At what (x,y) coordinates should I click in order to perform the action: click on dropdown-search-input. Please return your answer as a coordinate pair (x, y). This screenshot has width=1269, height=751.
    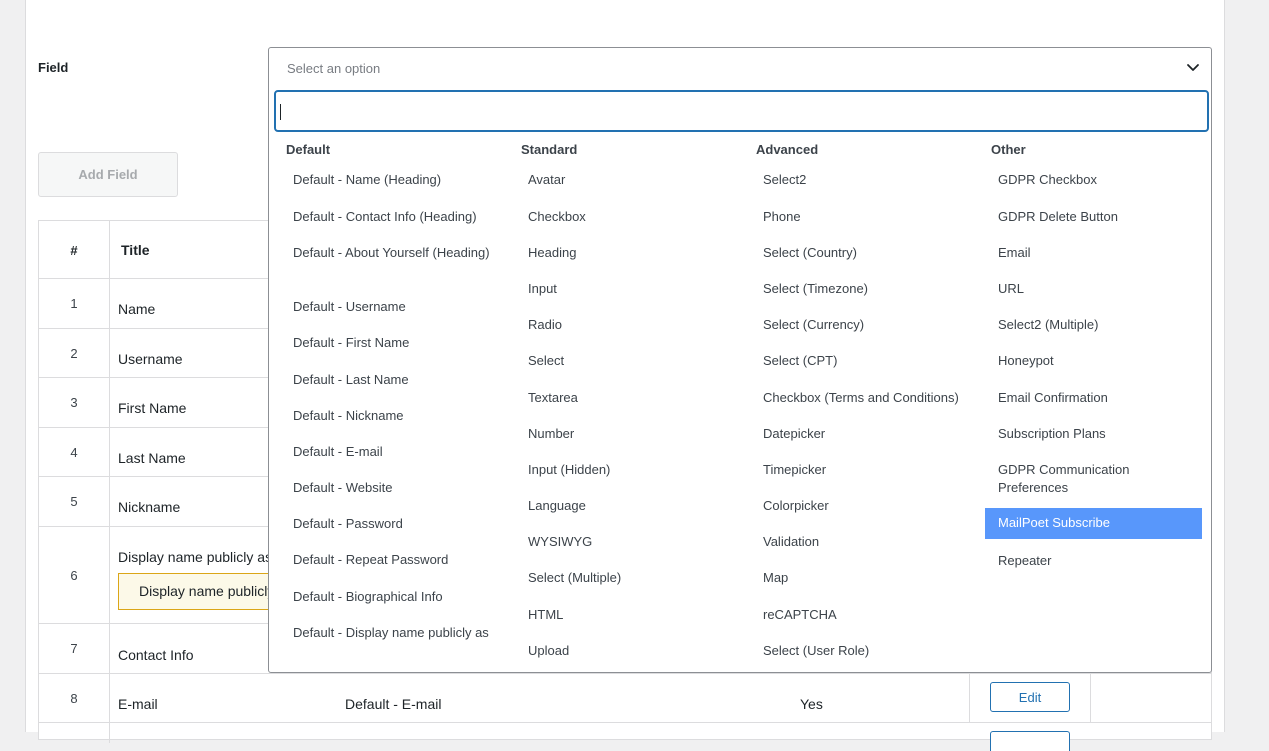
    Looking at the image, I should click on (741, 111).